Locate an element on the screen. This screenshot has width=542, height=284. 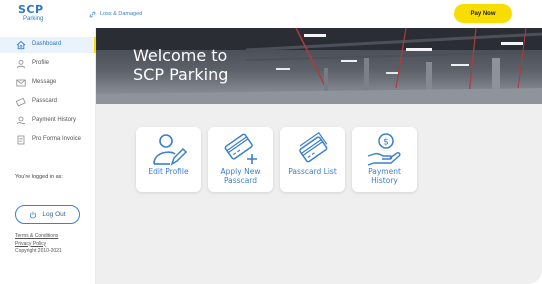
passcard-list-tile: Passcard List is located at coordinates (312, 159).